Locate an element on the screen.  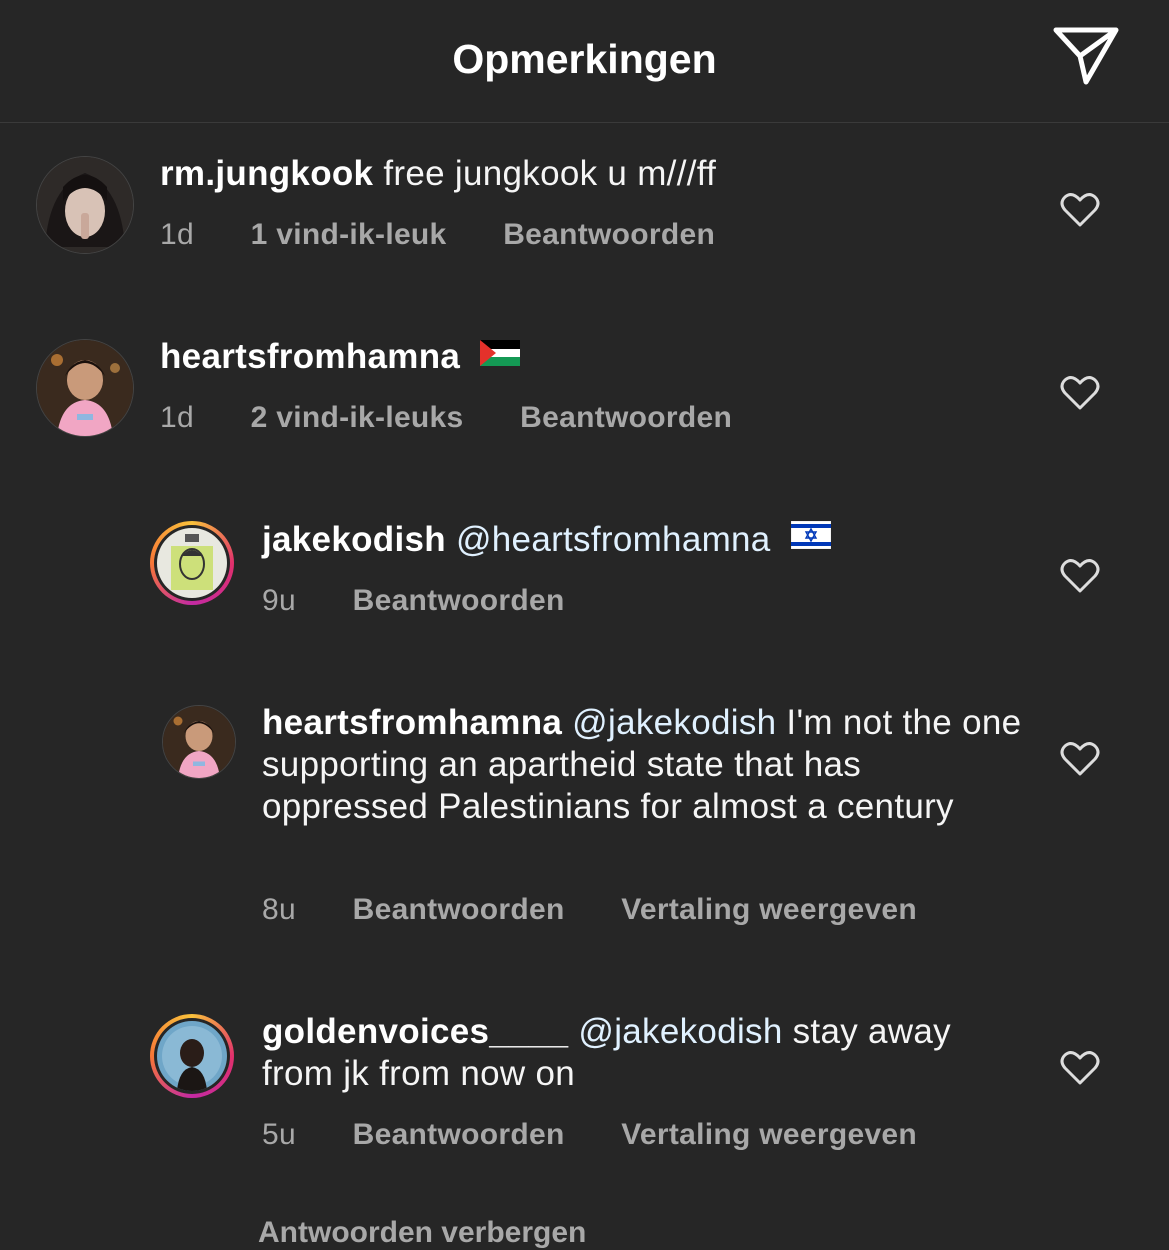
reply-time: 5u is located at coordinates (279, 1134).